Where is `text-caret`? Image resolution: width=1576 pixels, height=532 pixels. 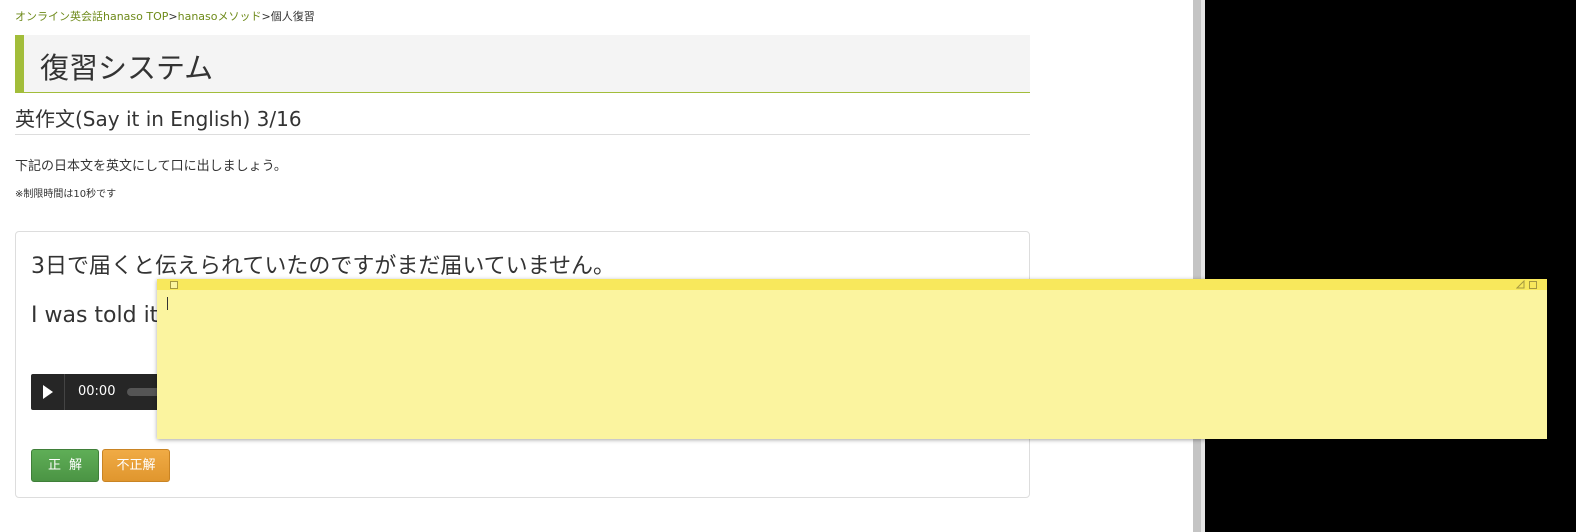 text-caret is located at coordinates (167, 303).